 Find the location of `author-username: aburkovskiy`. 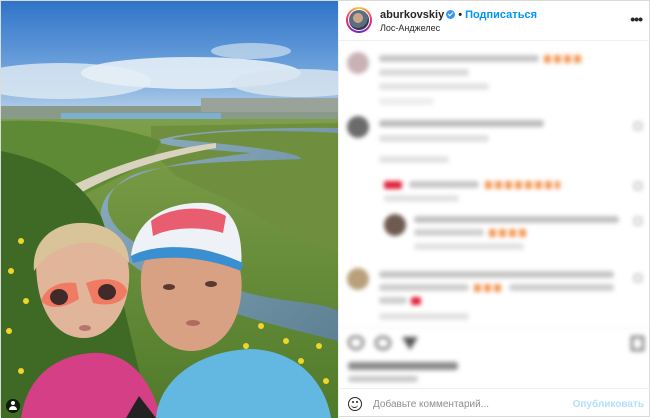

author-username: aburkovskiy is located at coordinates (412, 15).